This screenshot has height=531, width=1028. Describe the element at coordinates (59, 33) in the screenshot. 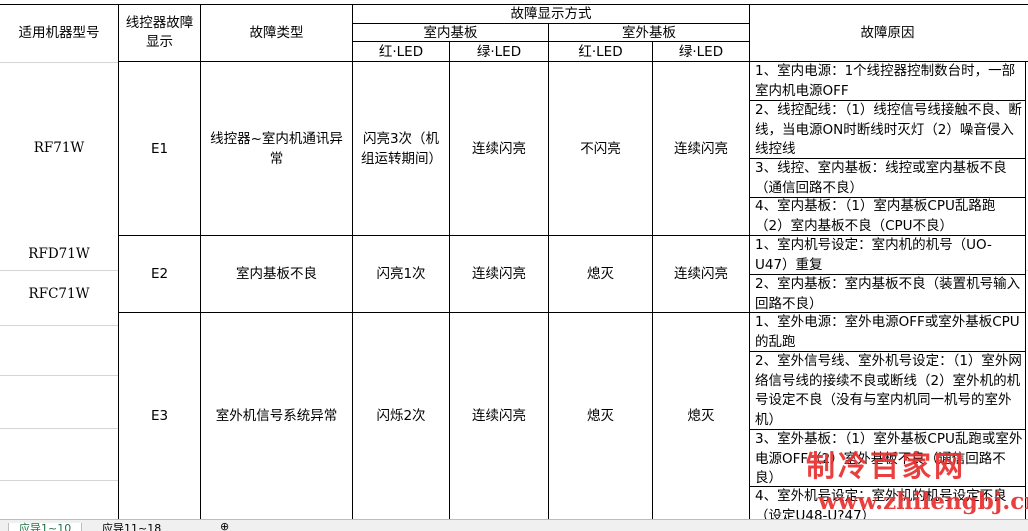

I see `header-model: 适用机器型号` at that location.